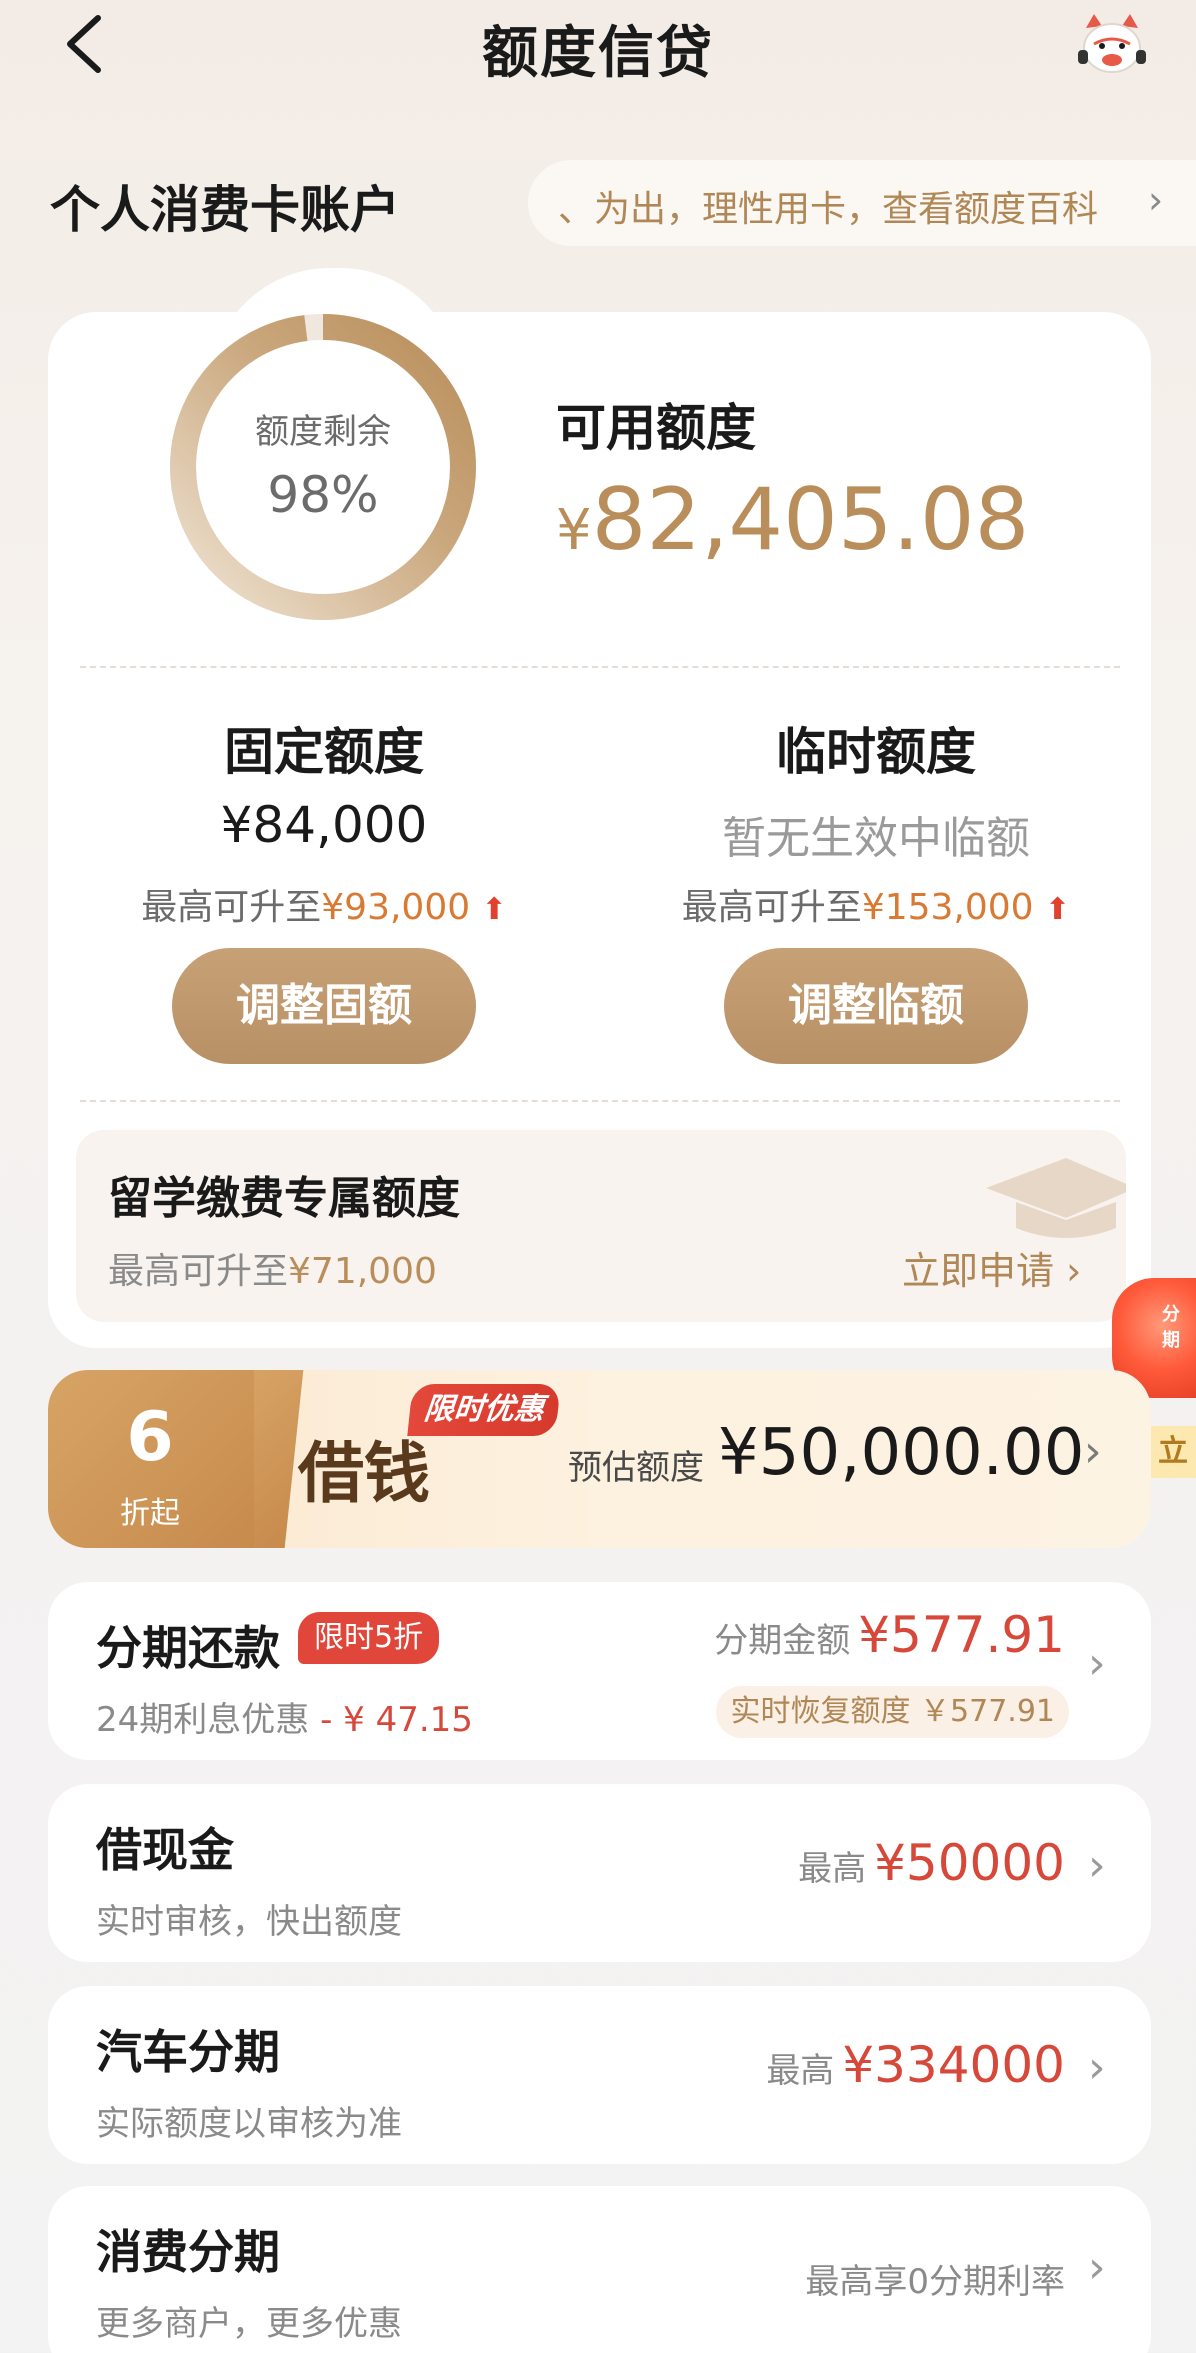 Image resolution: width=1196 pixels, height=2353 pixels. What do you see at coordinates (599, 2269) in the screenshot?
I see `consumer-installment-card: 消费分期 更多商户，更多优惠 最高享0分期利率 ›` at bounding box center [599, 2269].